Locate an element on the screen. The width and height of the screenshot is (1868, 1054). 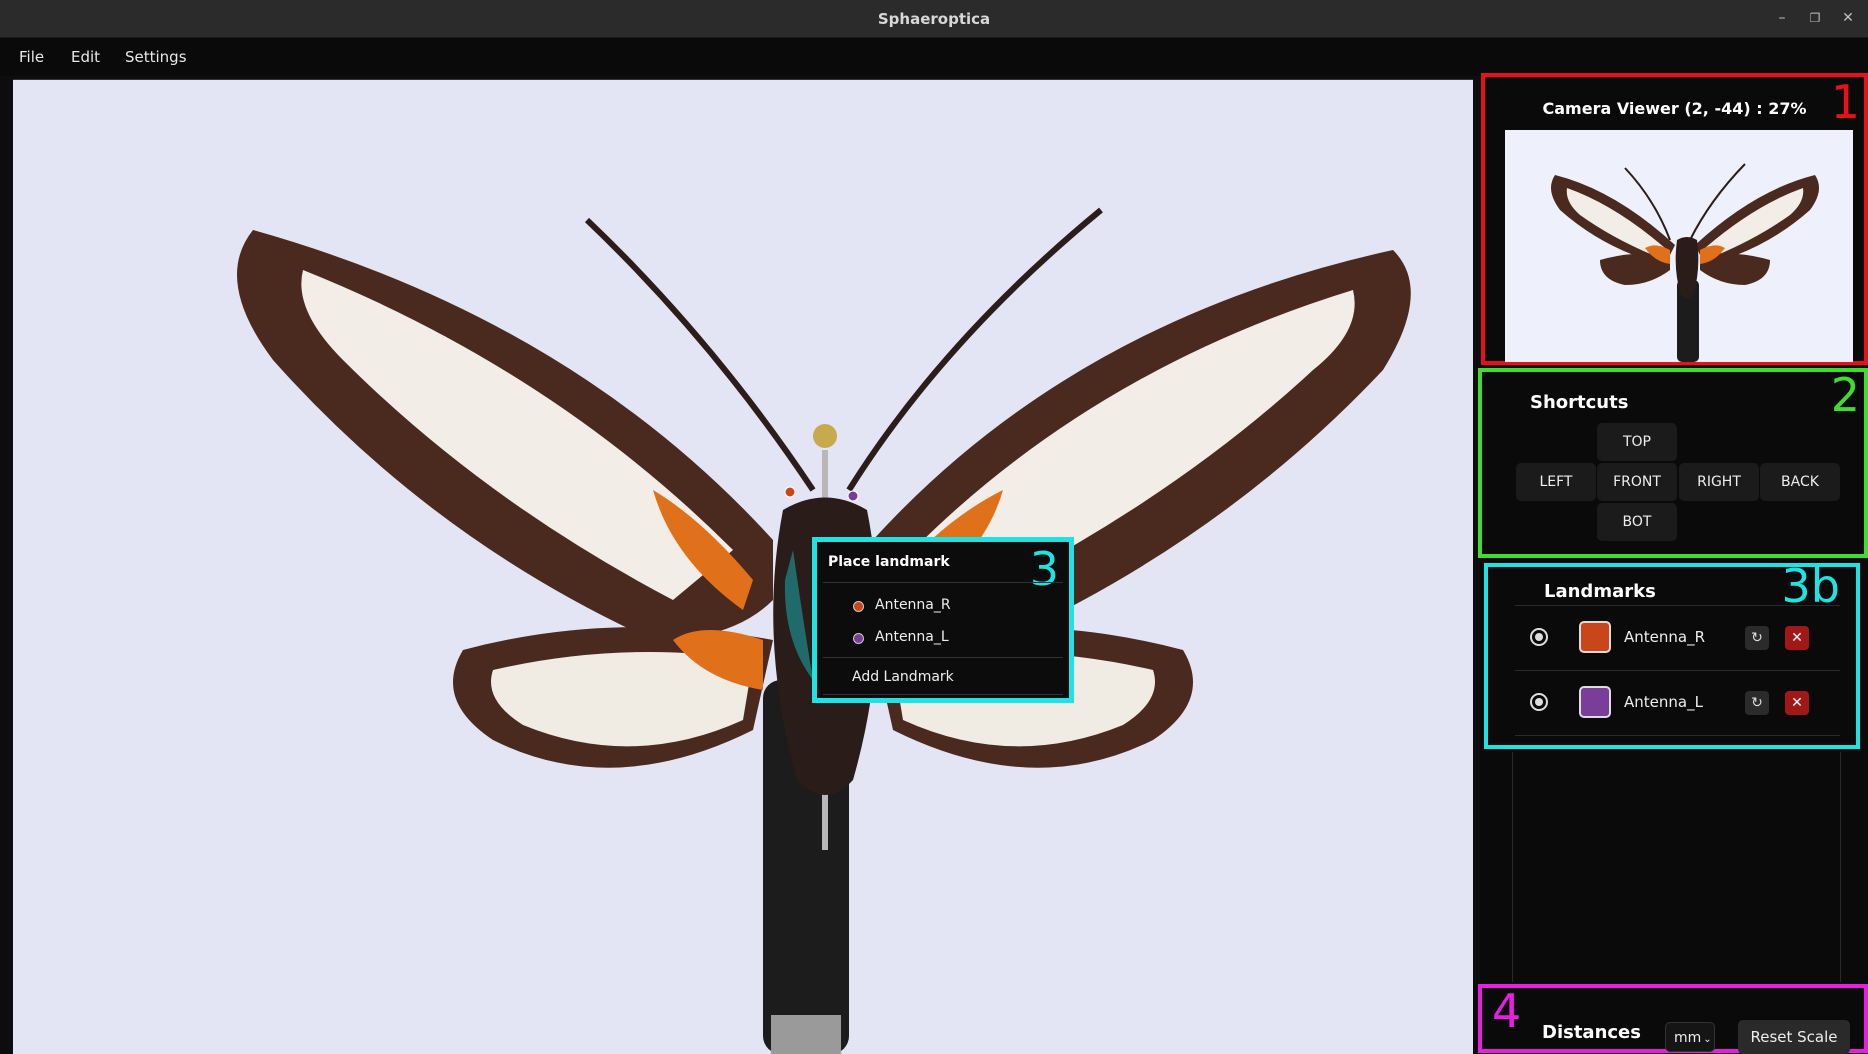
menu-settings: Settings is located at coordinates (156, 57).